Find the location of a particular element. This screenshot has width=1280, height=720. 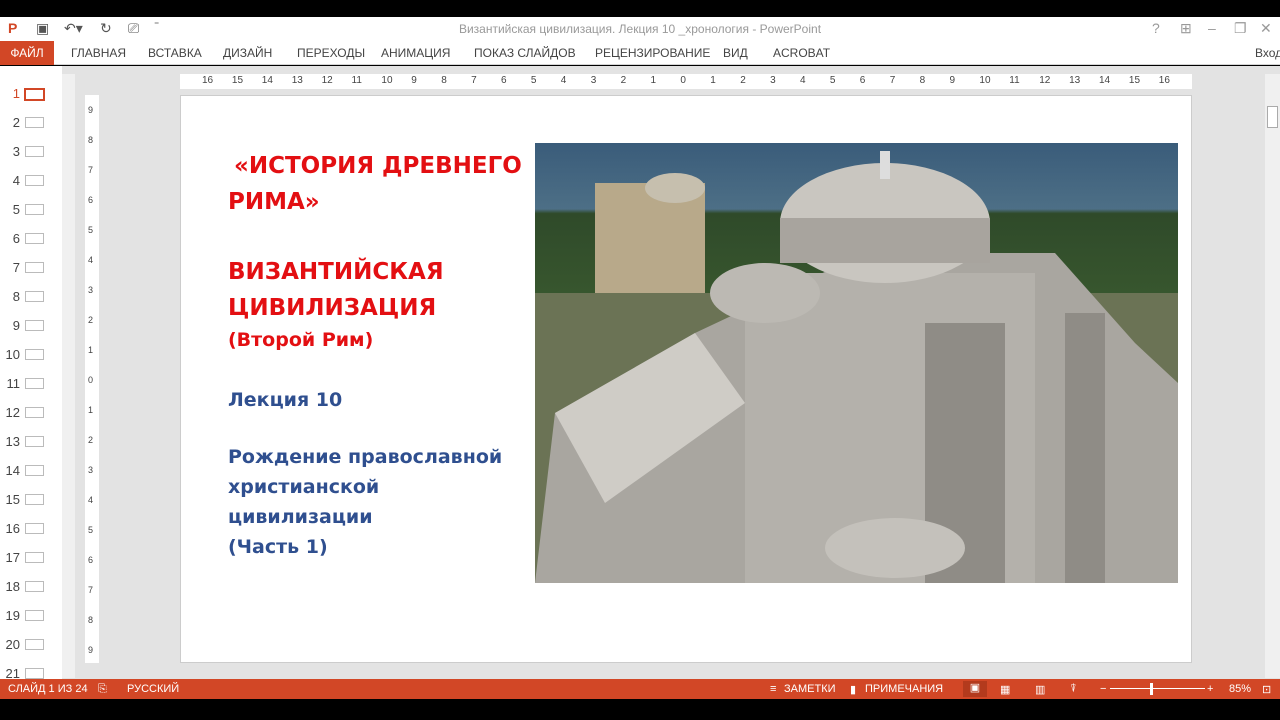

zoom-level: 85% is located at coordinates (1240, 689).